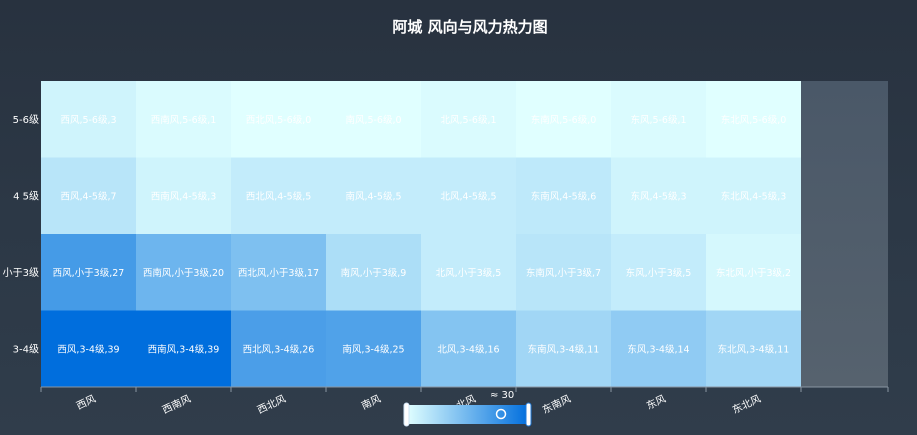 Image resolution: width=917 pixels, height=435 pixels. Describe the element at coordinates (373, 349) in the screenshot. I see `heatmap-cell-label: 南风,3-4级,25` at that location.